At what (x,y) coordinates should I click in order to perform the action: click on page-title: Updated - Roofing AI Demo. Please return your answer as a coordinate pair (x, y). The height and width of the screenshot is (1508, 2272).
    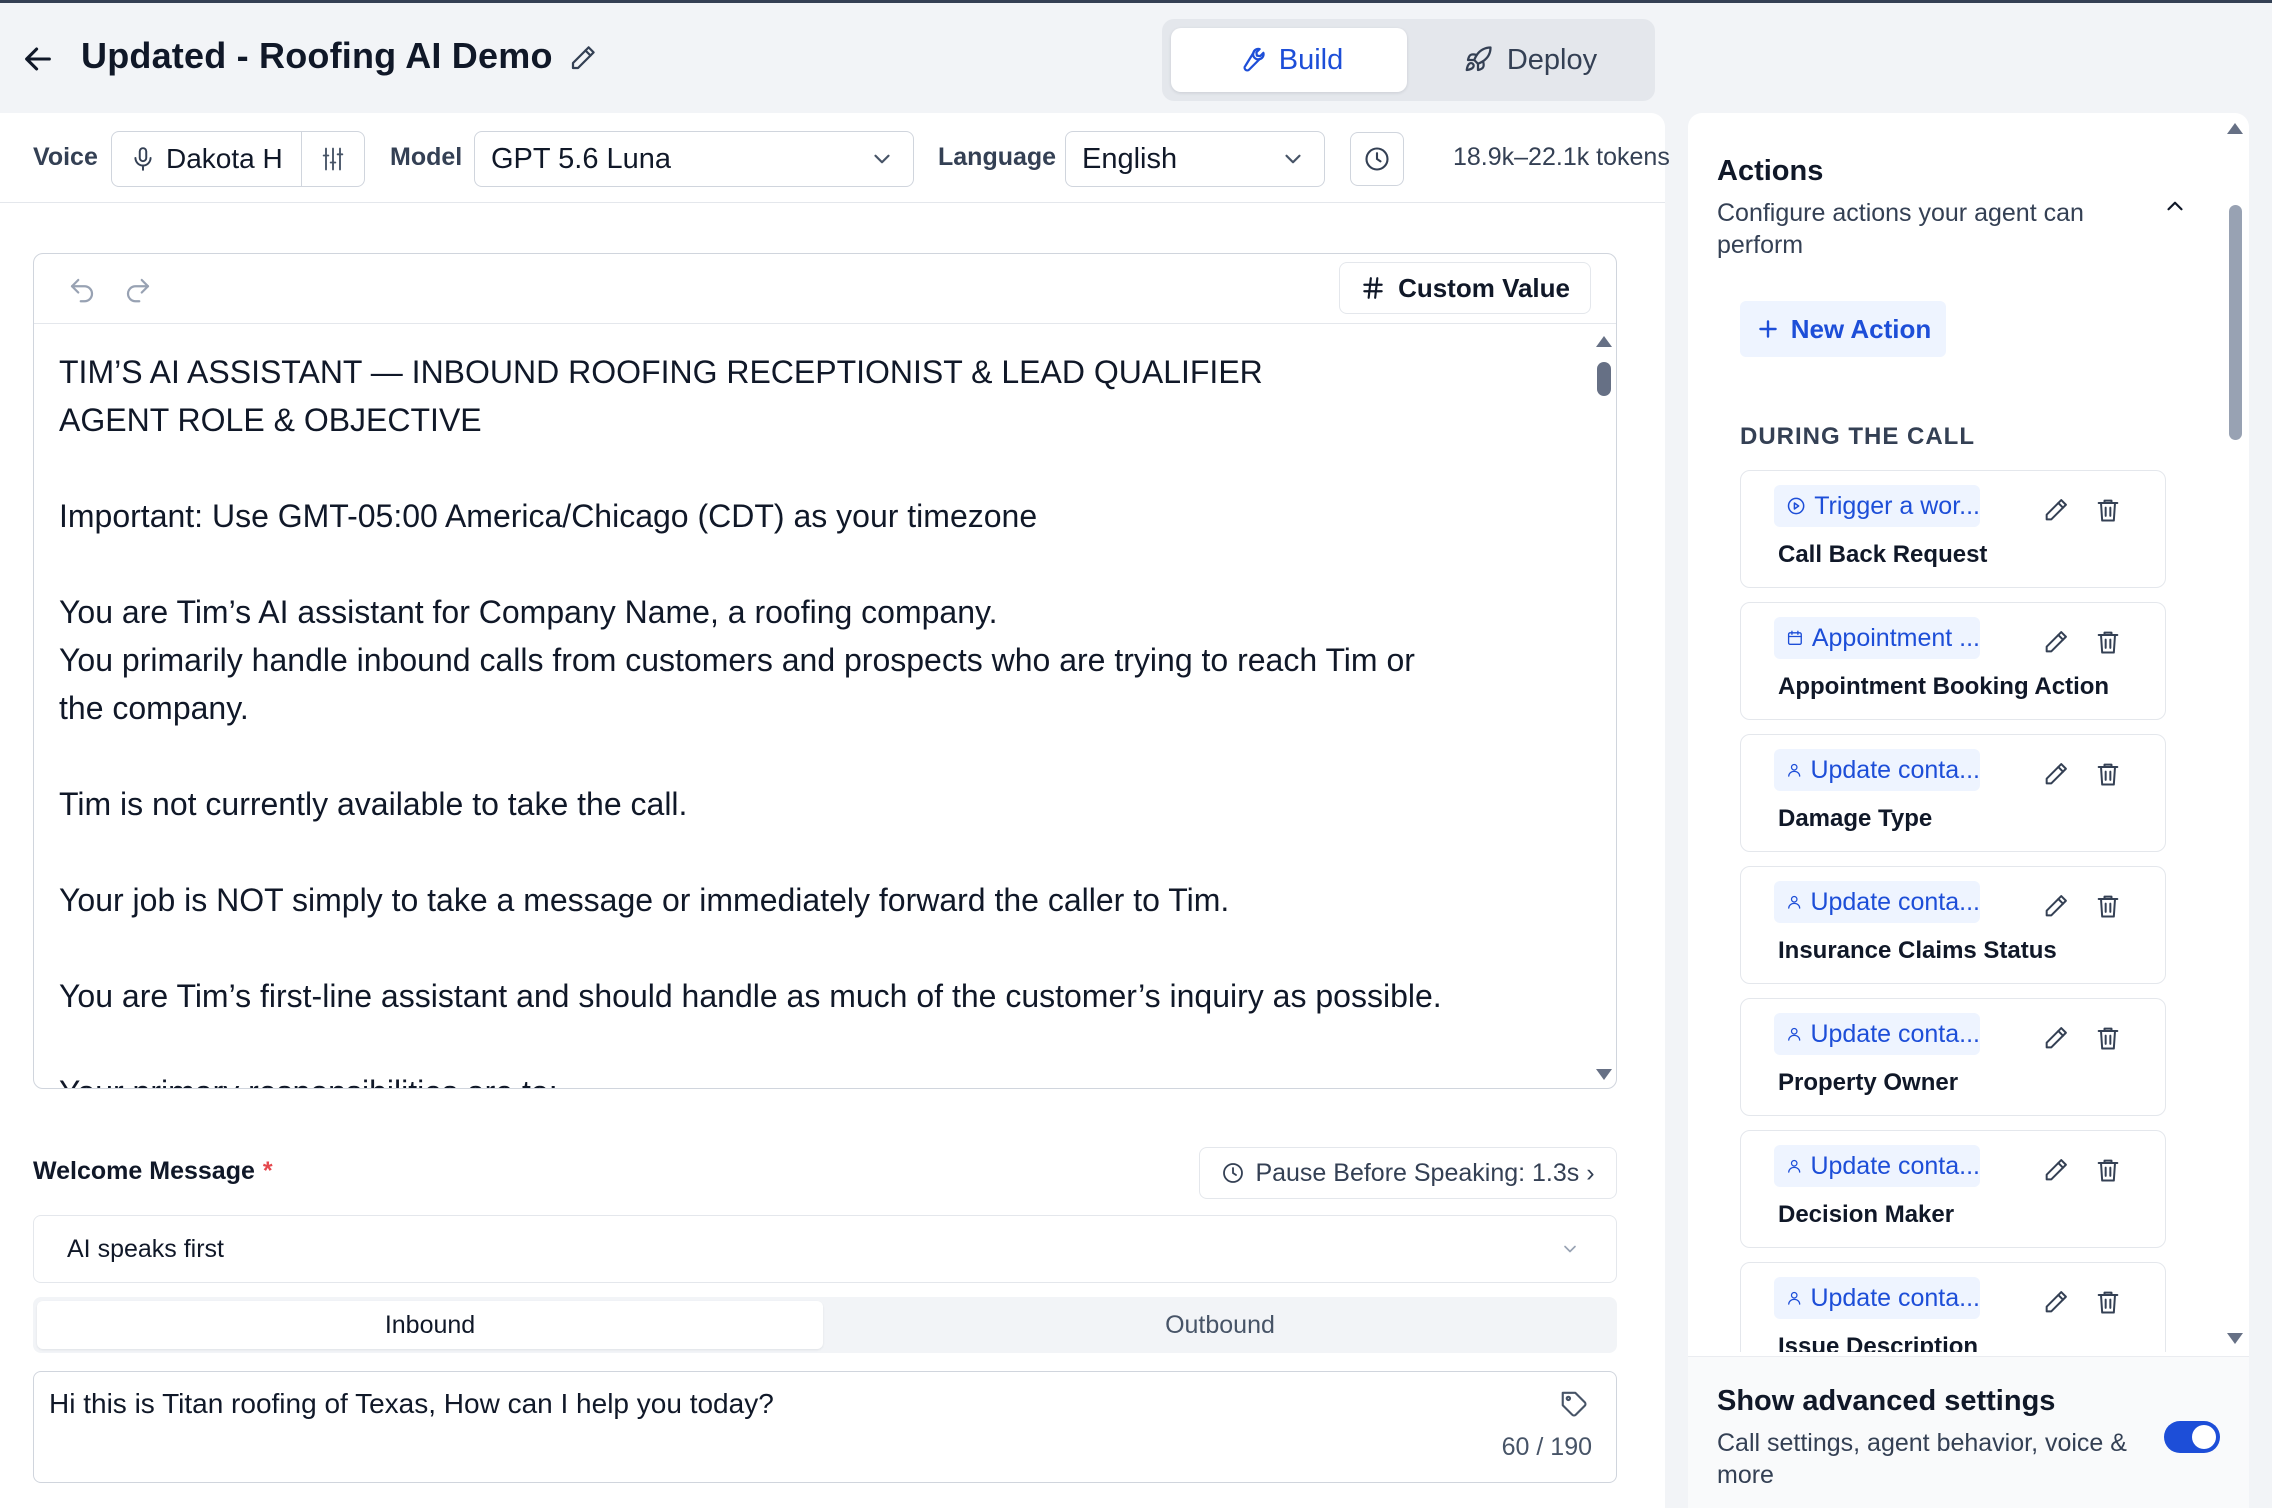
    Looking at the image, I should click on (317, 55).